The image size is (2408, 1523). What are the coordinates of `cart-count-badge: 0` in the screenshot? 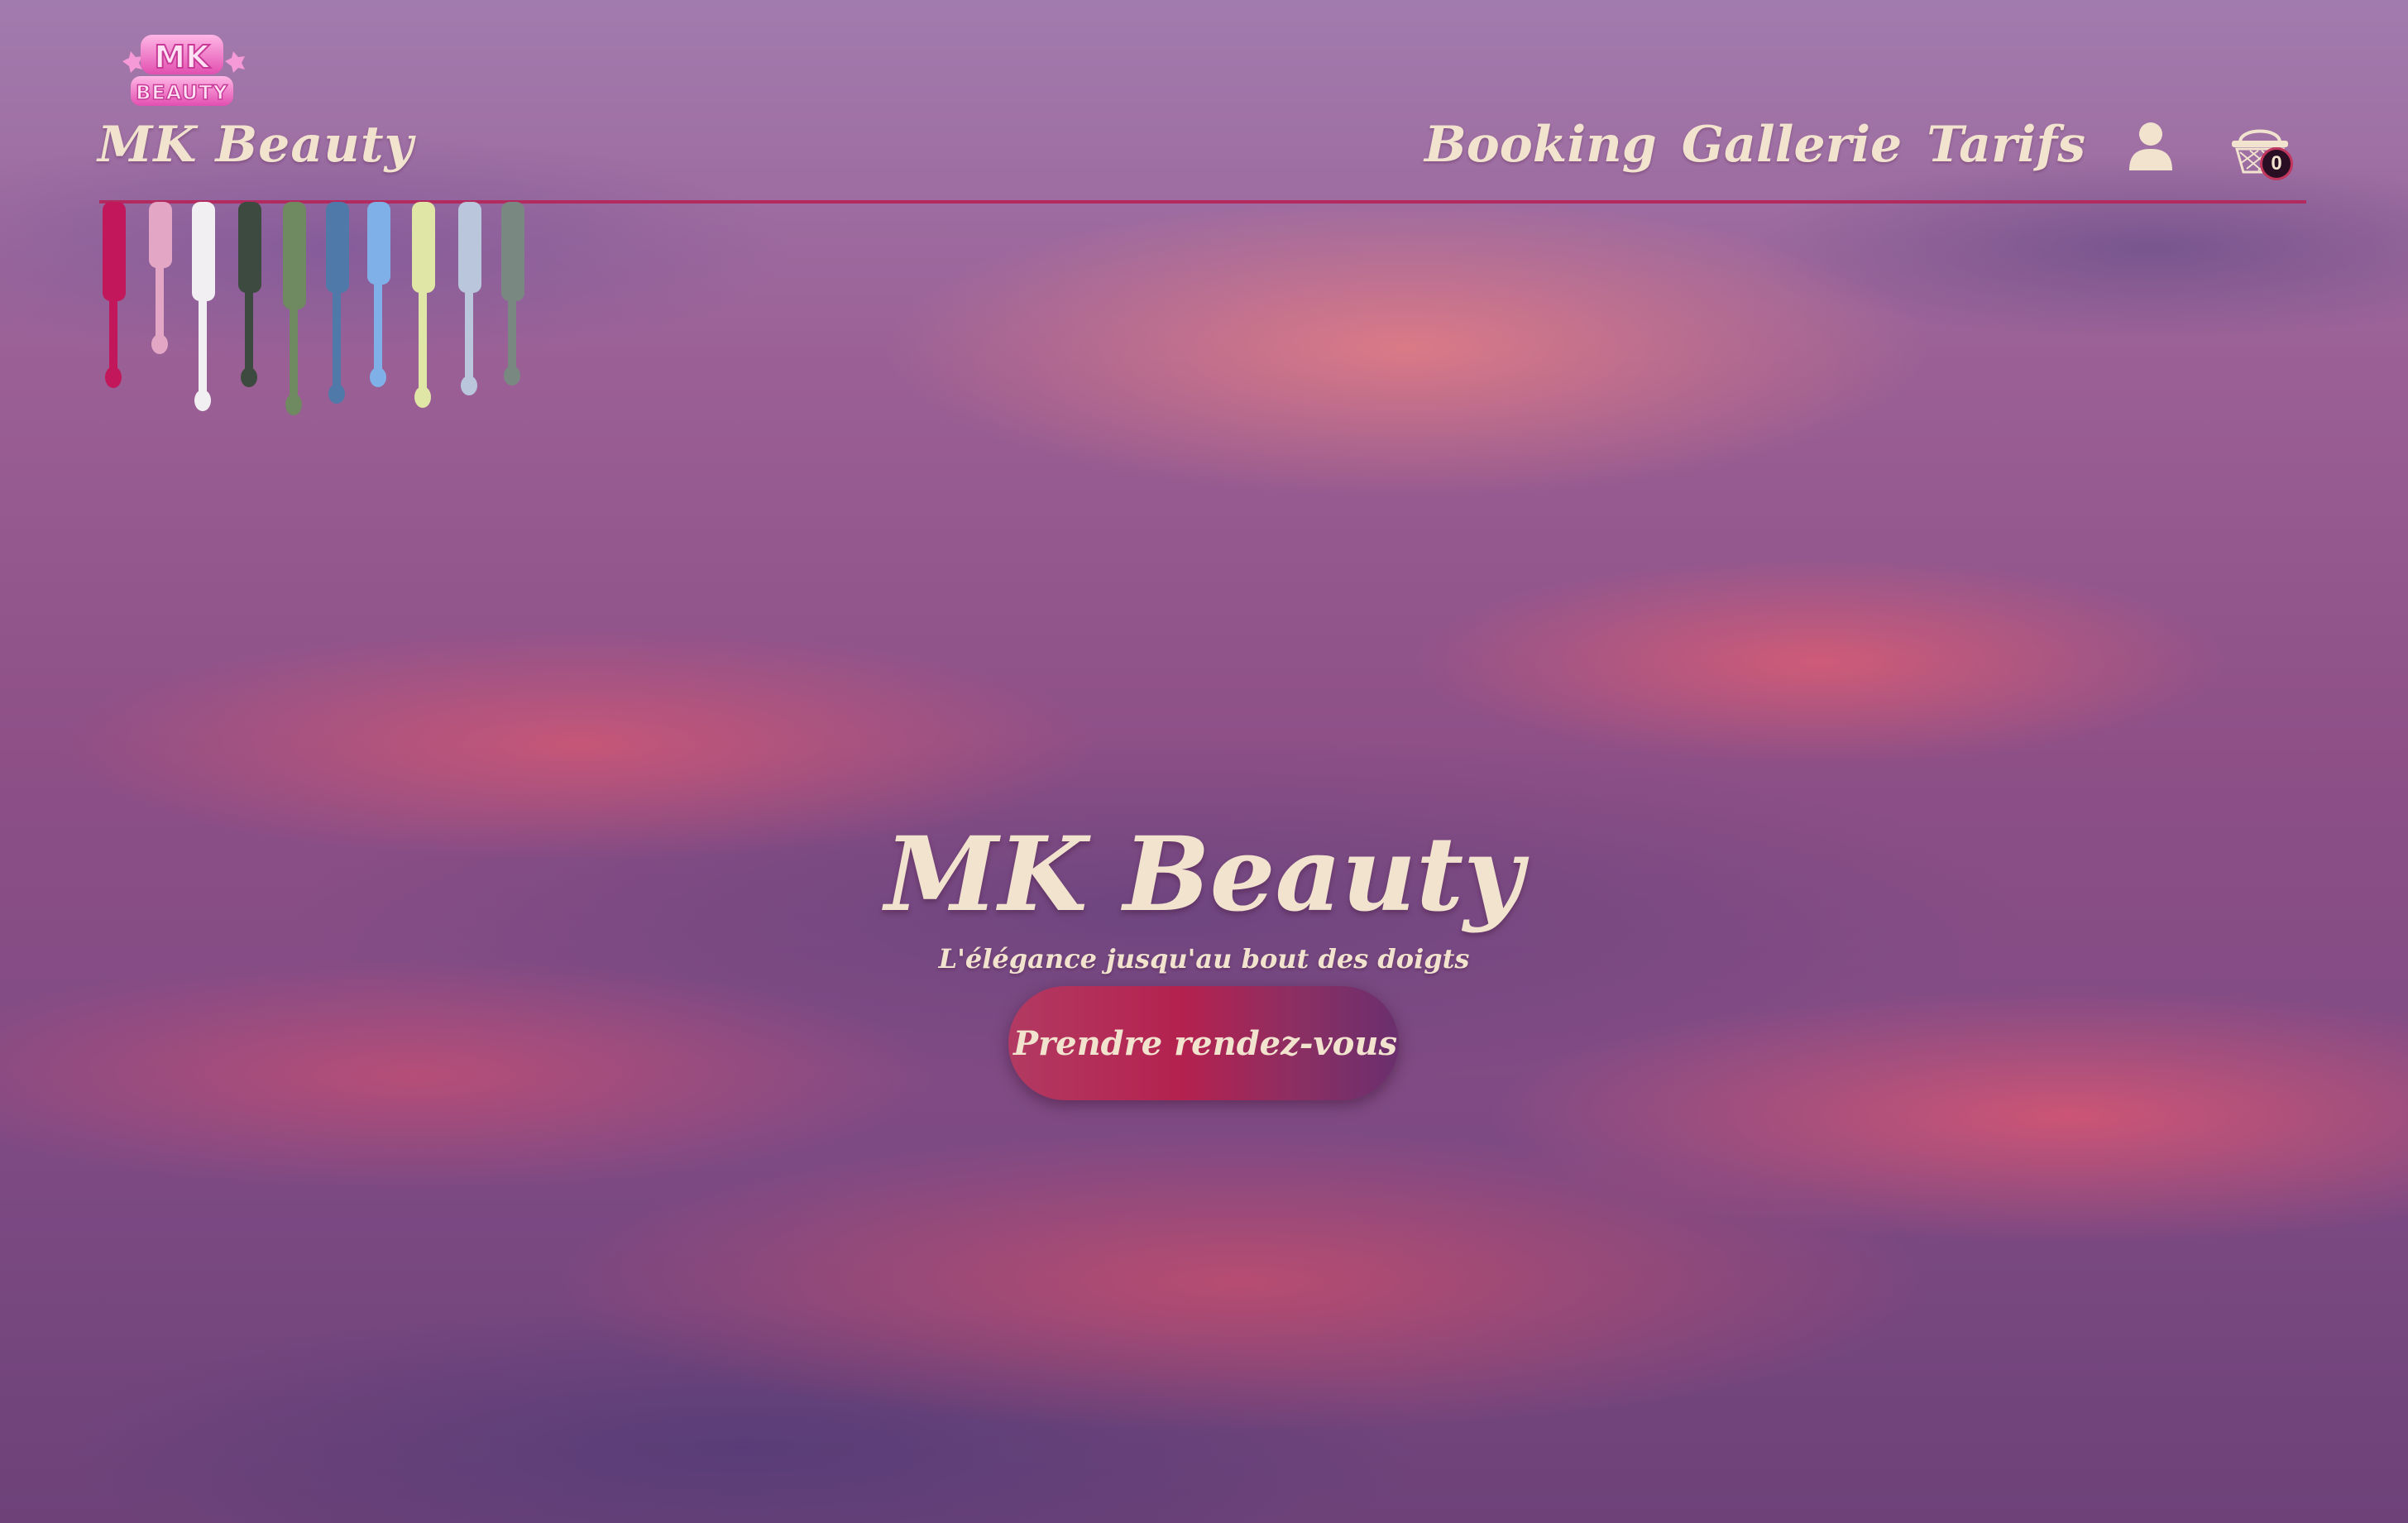 It's located at (2276, 163).